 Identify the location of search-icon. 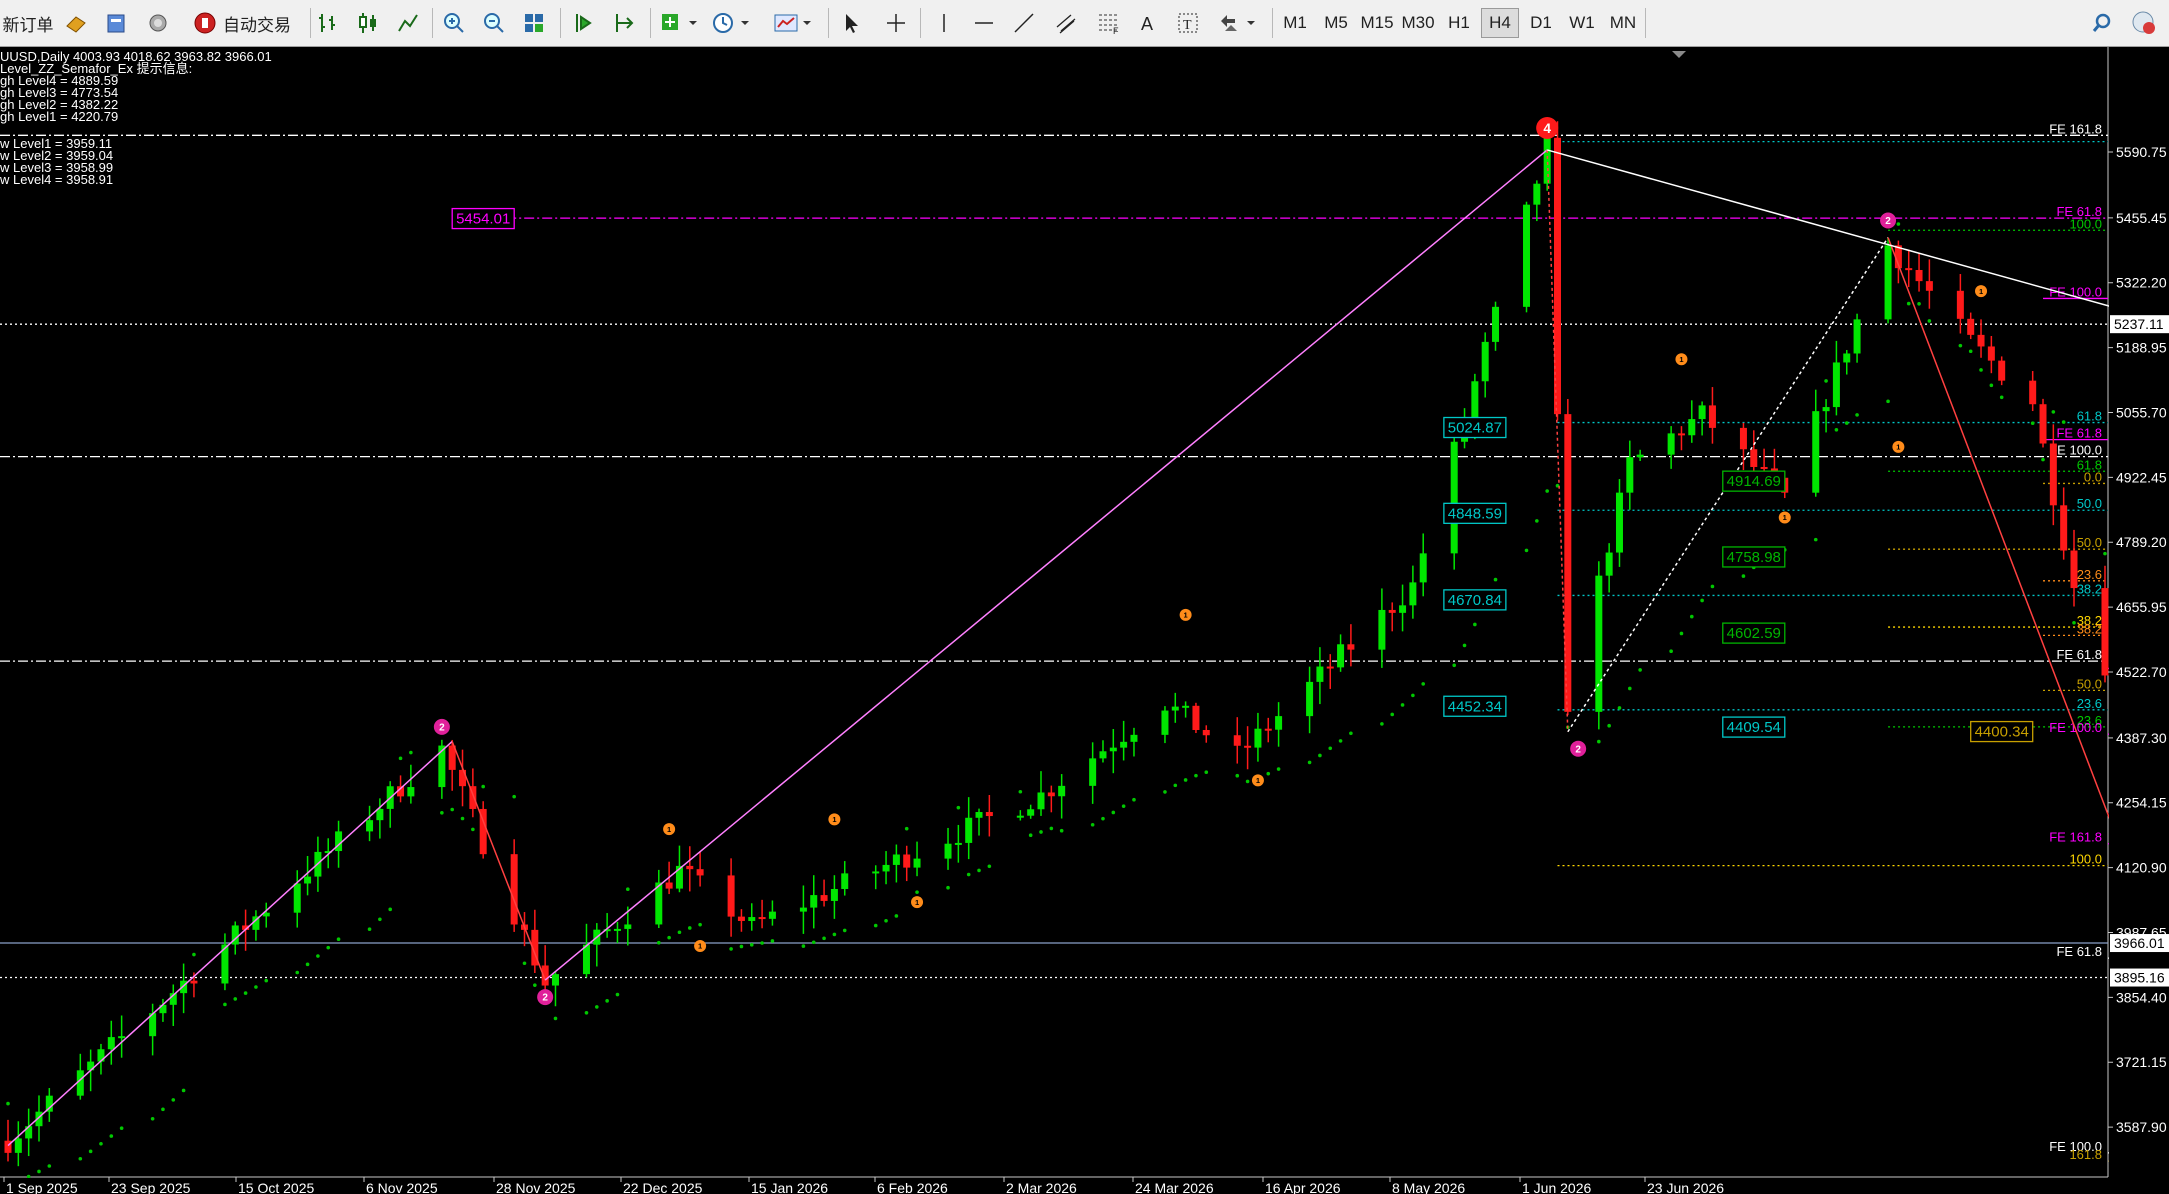
(2104, 23).